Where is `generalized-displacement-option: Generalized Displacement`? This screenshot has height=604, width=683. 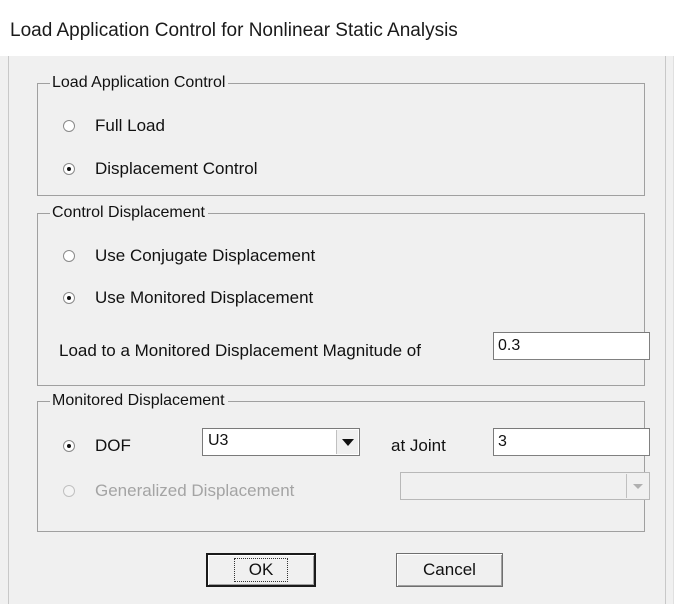 generalized-displacement-option: Generalized Displacement is located at coordinates (178, 491).